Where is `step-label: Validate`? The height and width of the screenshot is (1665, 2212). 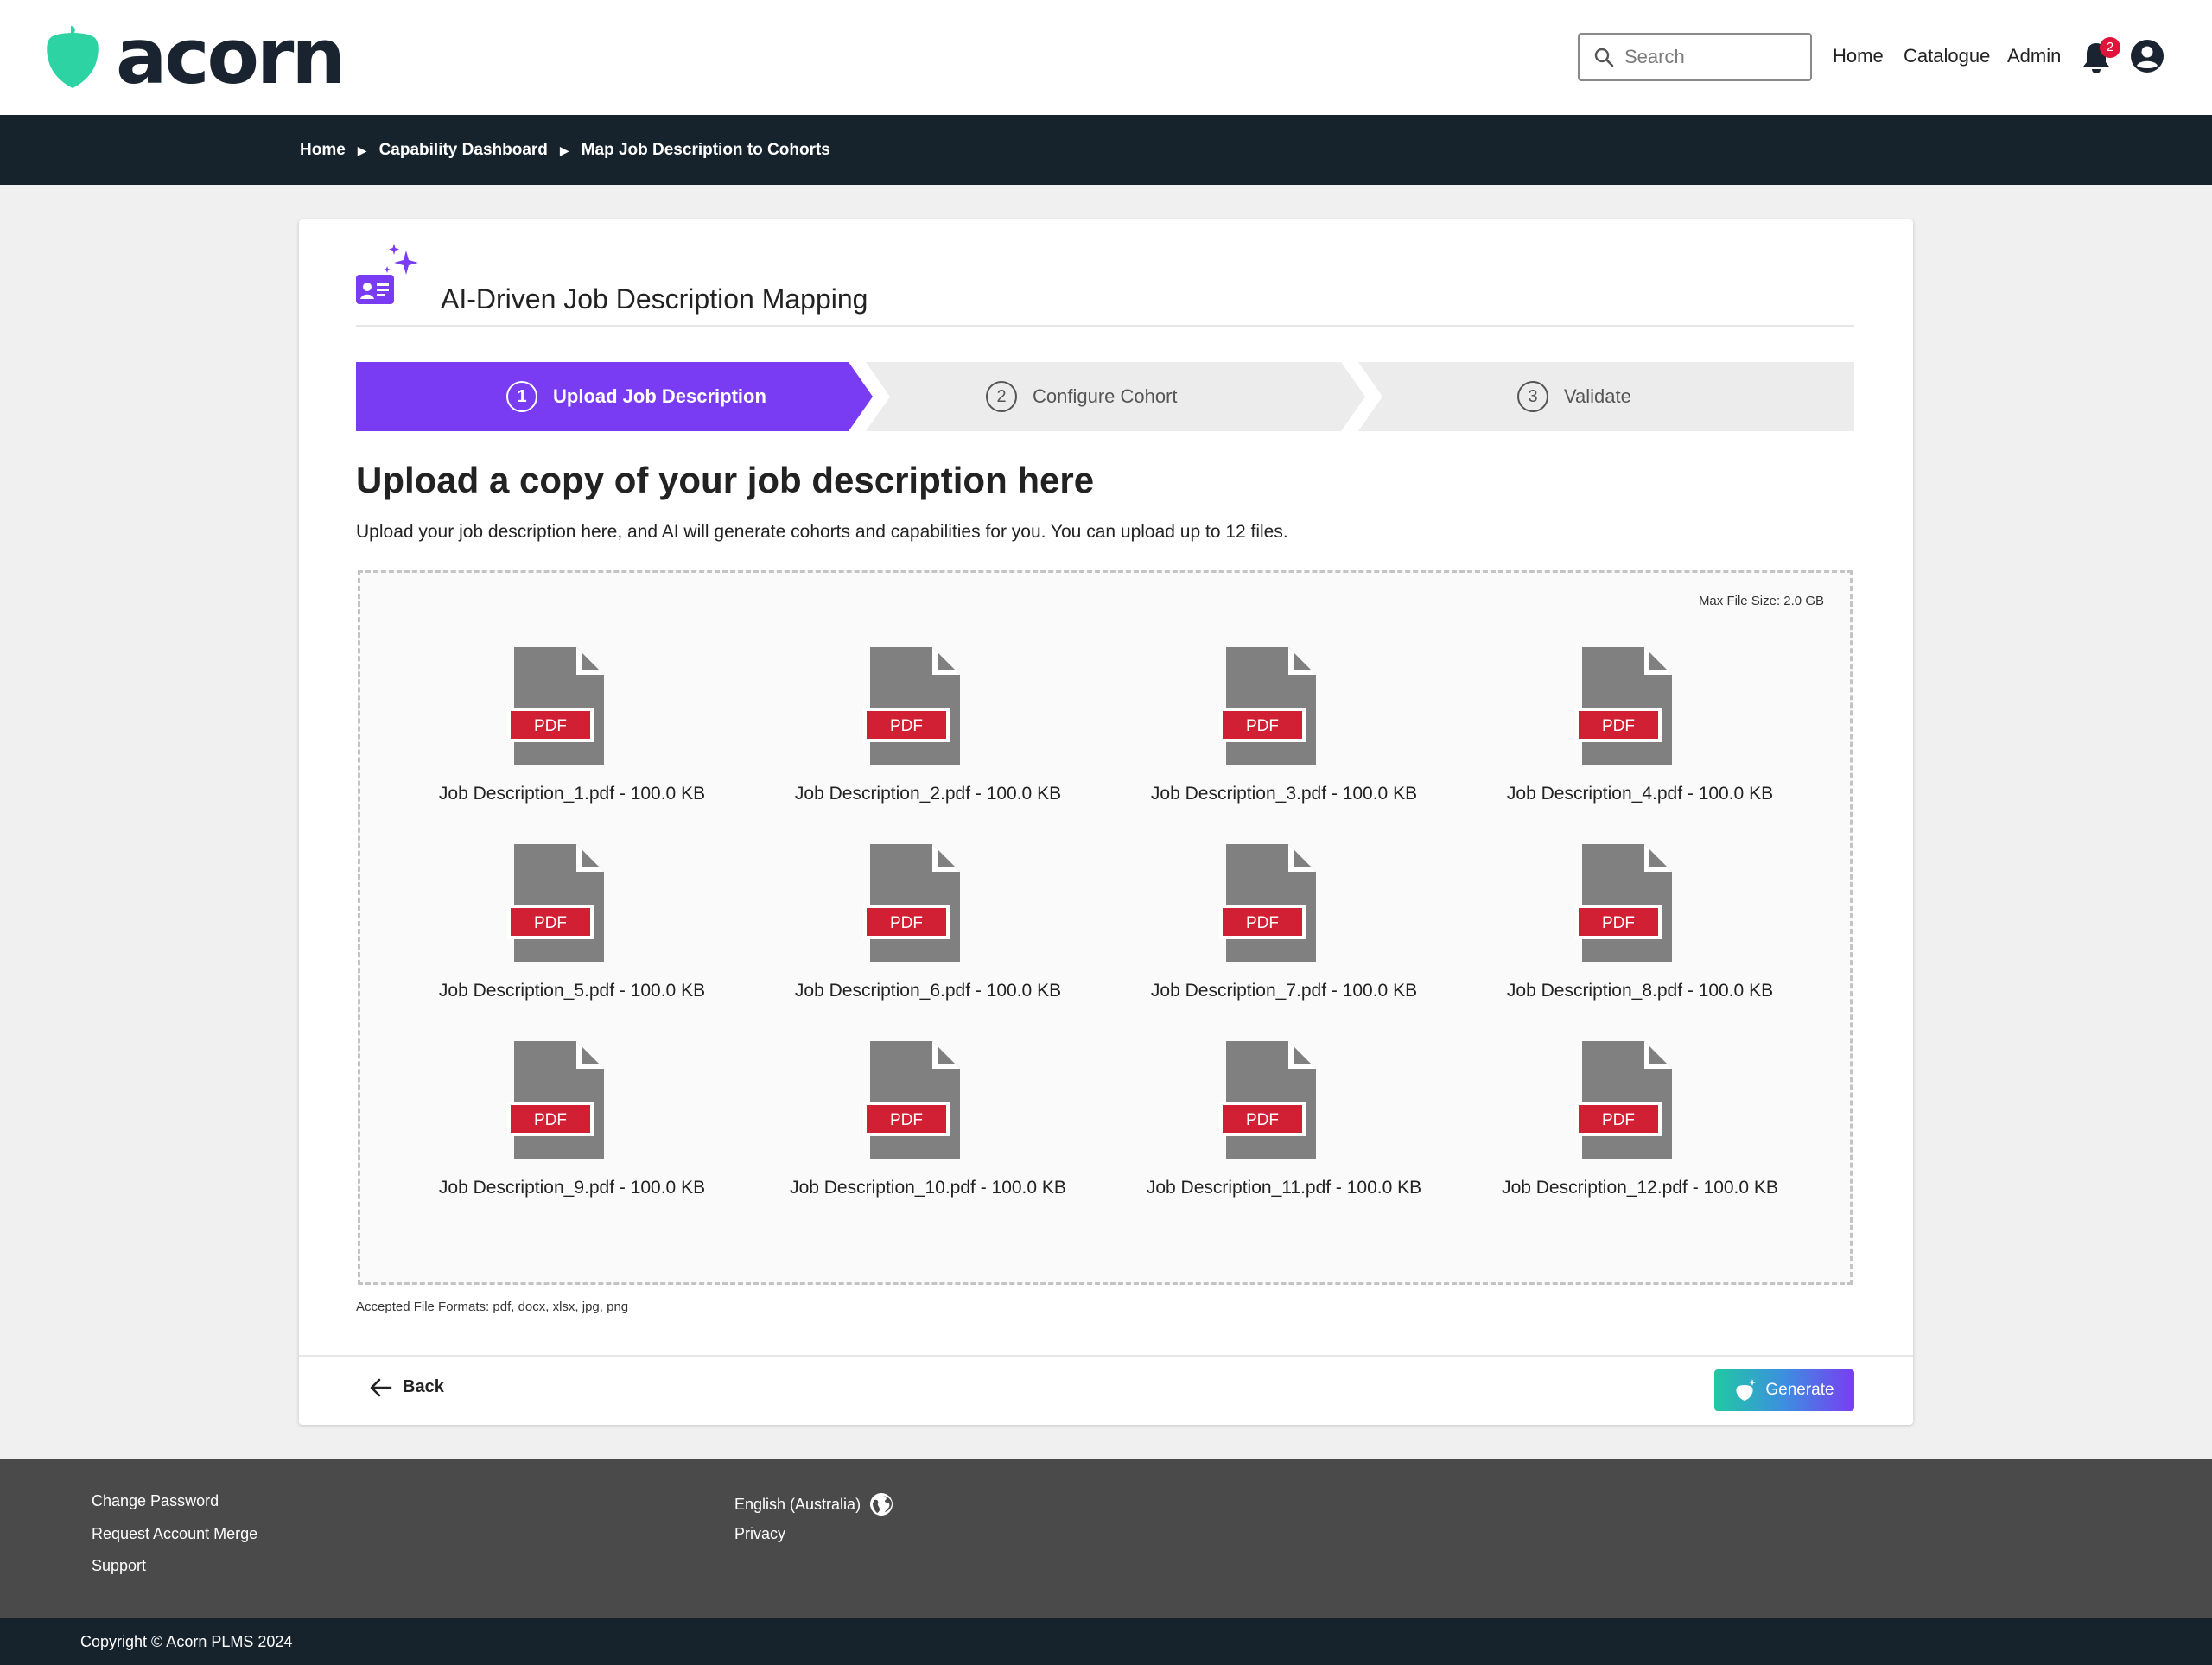
step-label: Validate is located at coordinates (1597, 396).